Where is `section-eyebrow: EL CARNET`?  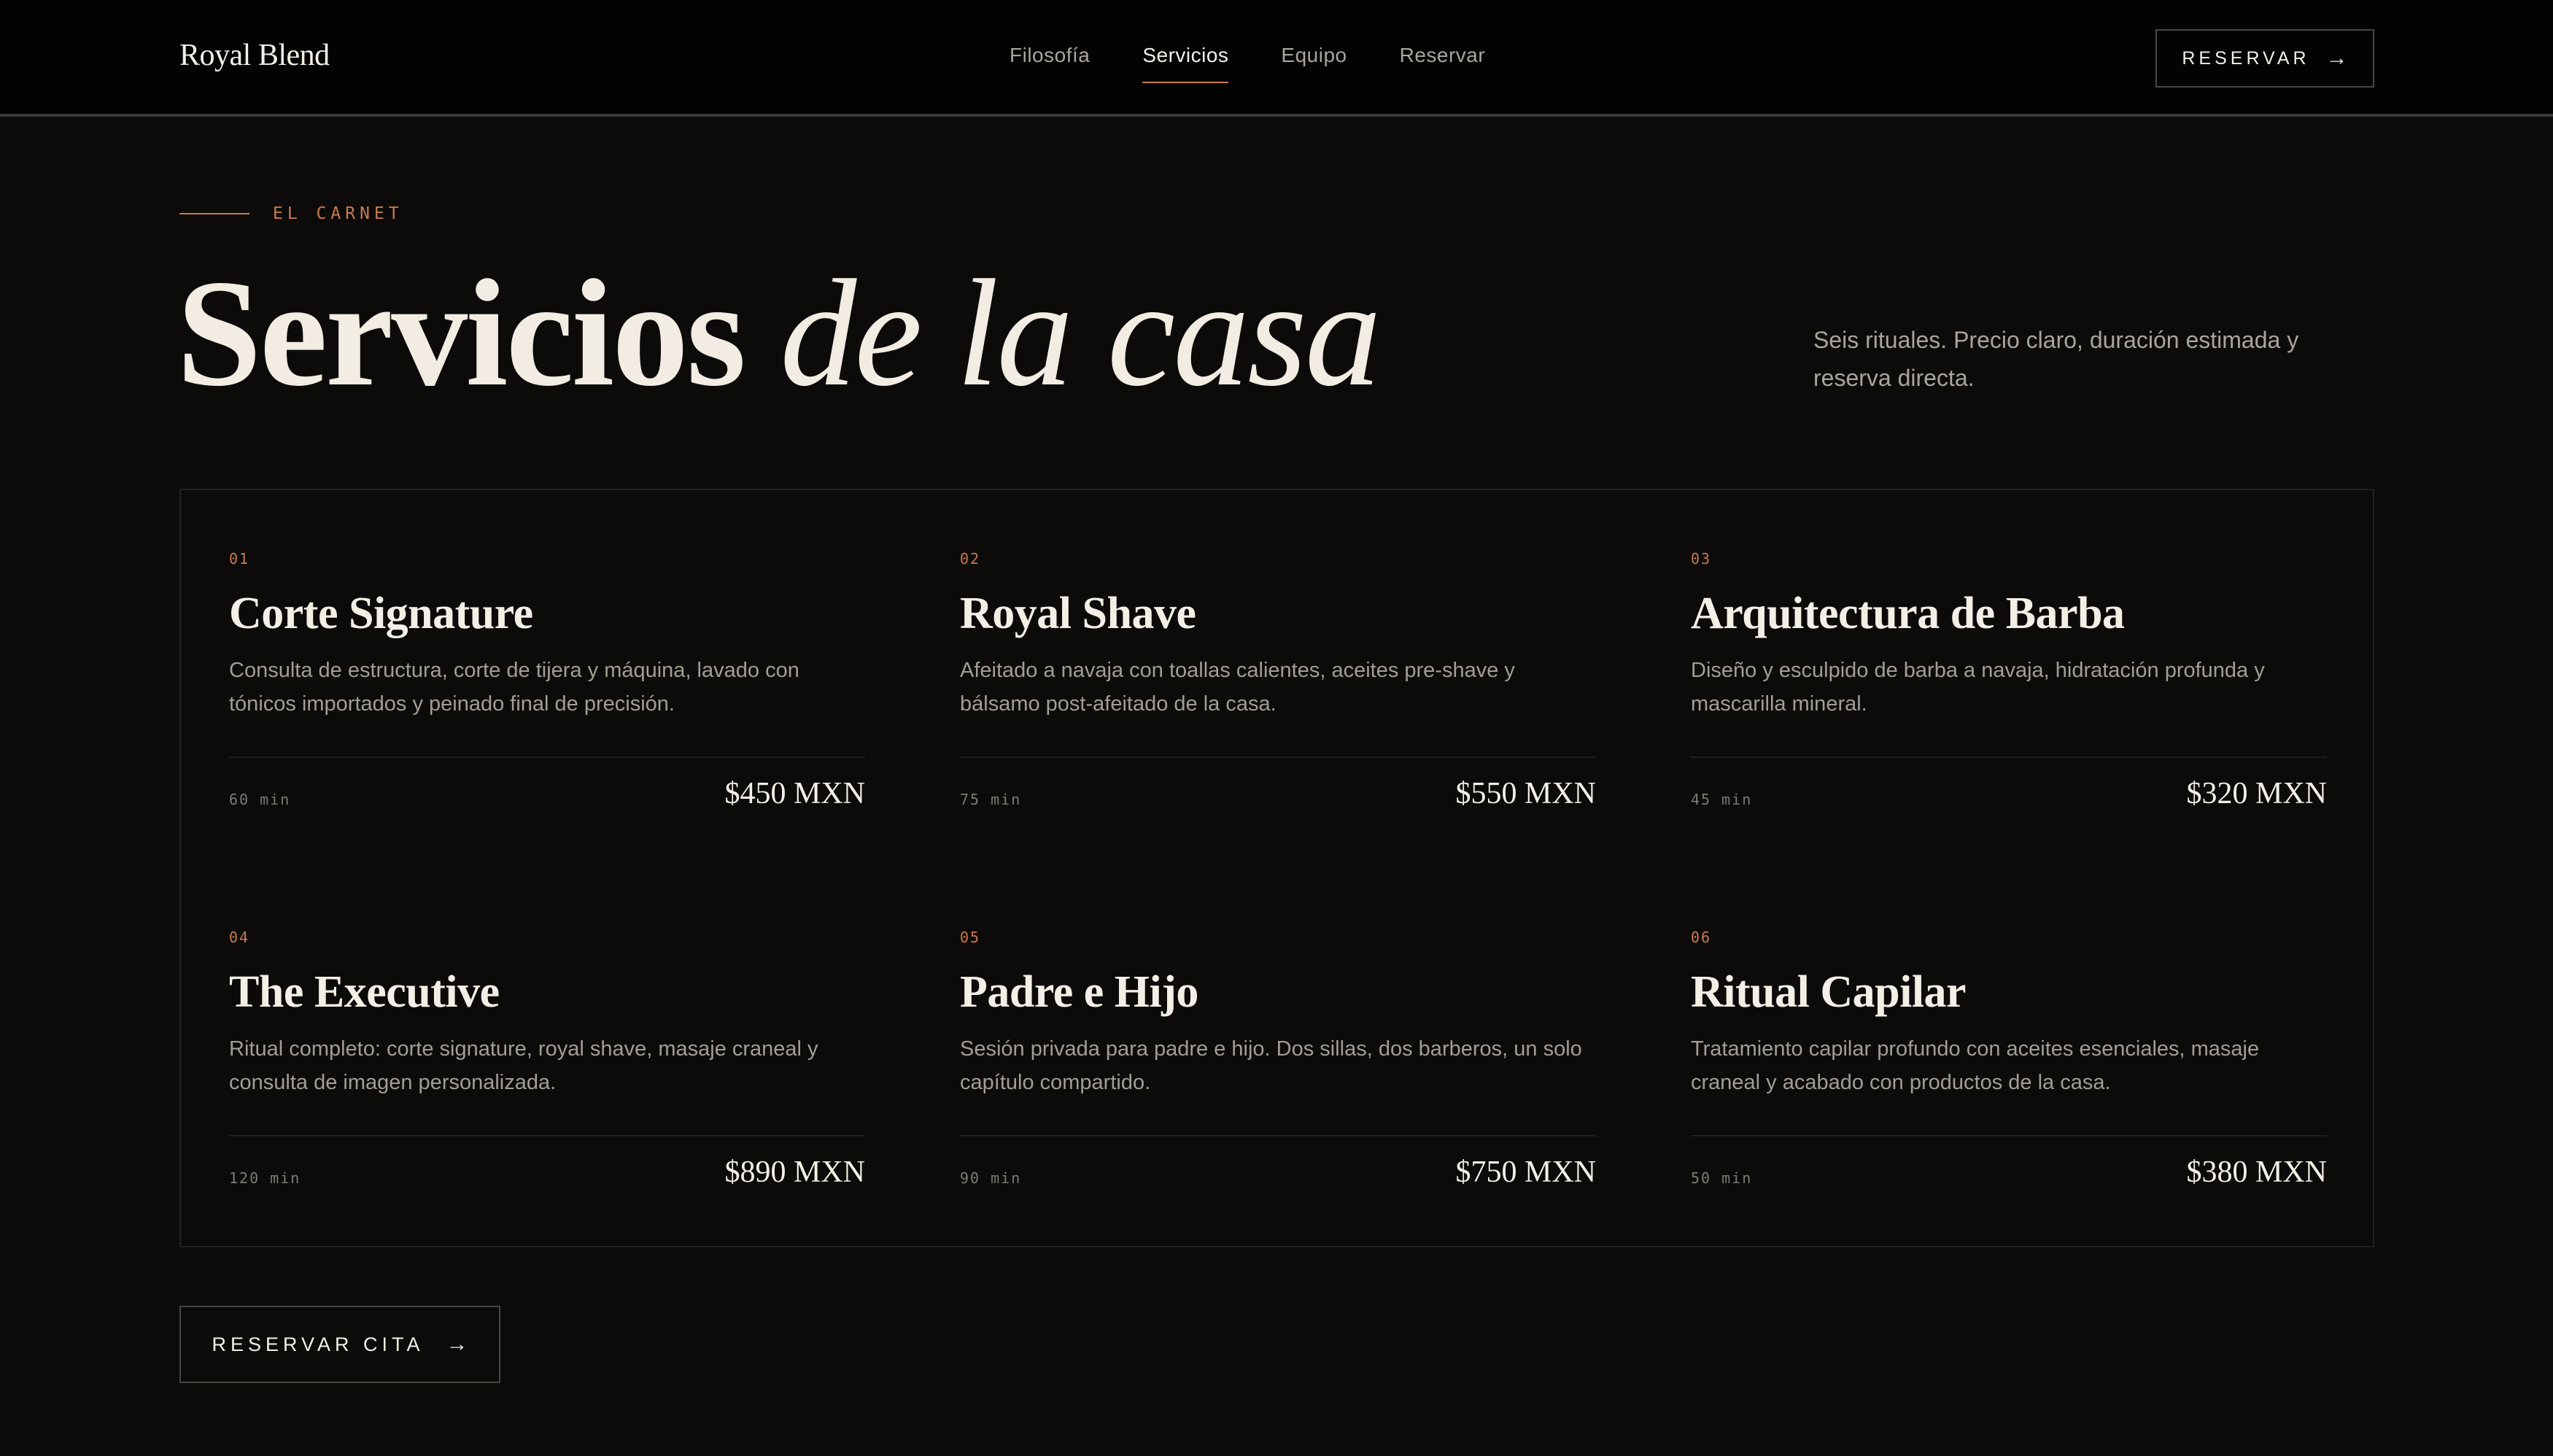
section-eyebrow: EL CARNET is located at coordinates (291, 213).